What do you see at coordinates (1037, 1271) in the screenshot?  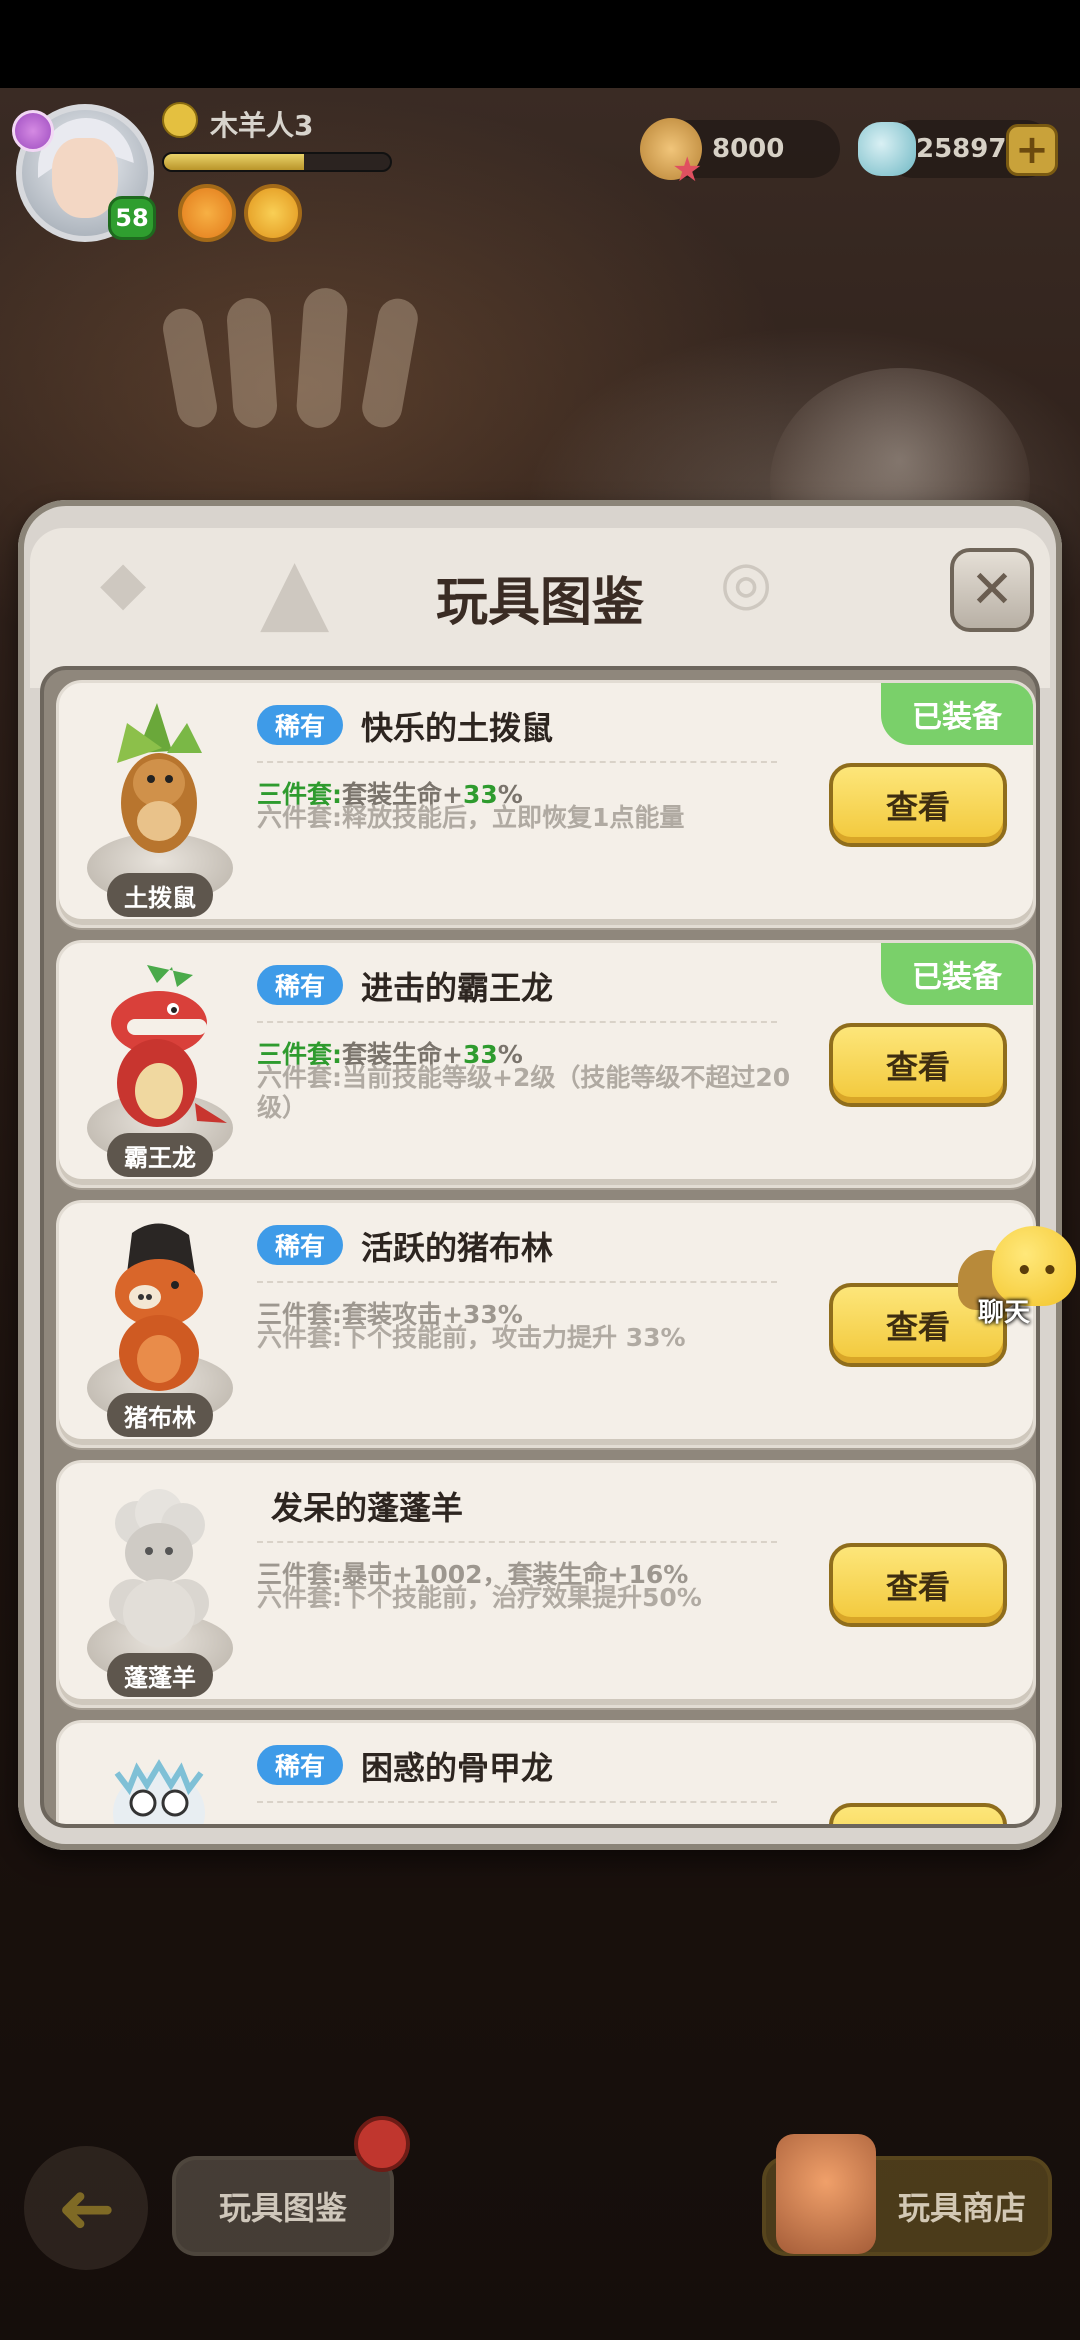 I see `chat-face-icon: • •` at bounding box center [1037, 1271].